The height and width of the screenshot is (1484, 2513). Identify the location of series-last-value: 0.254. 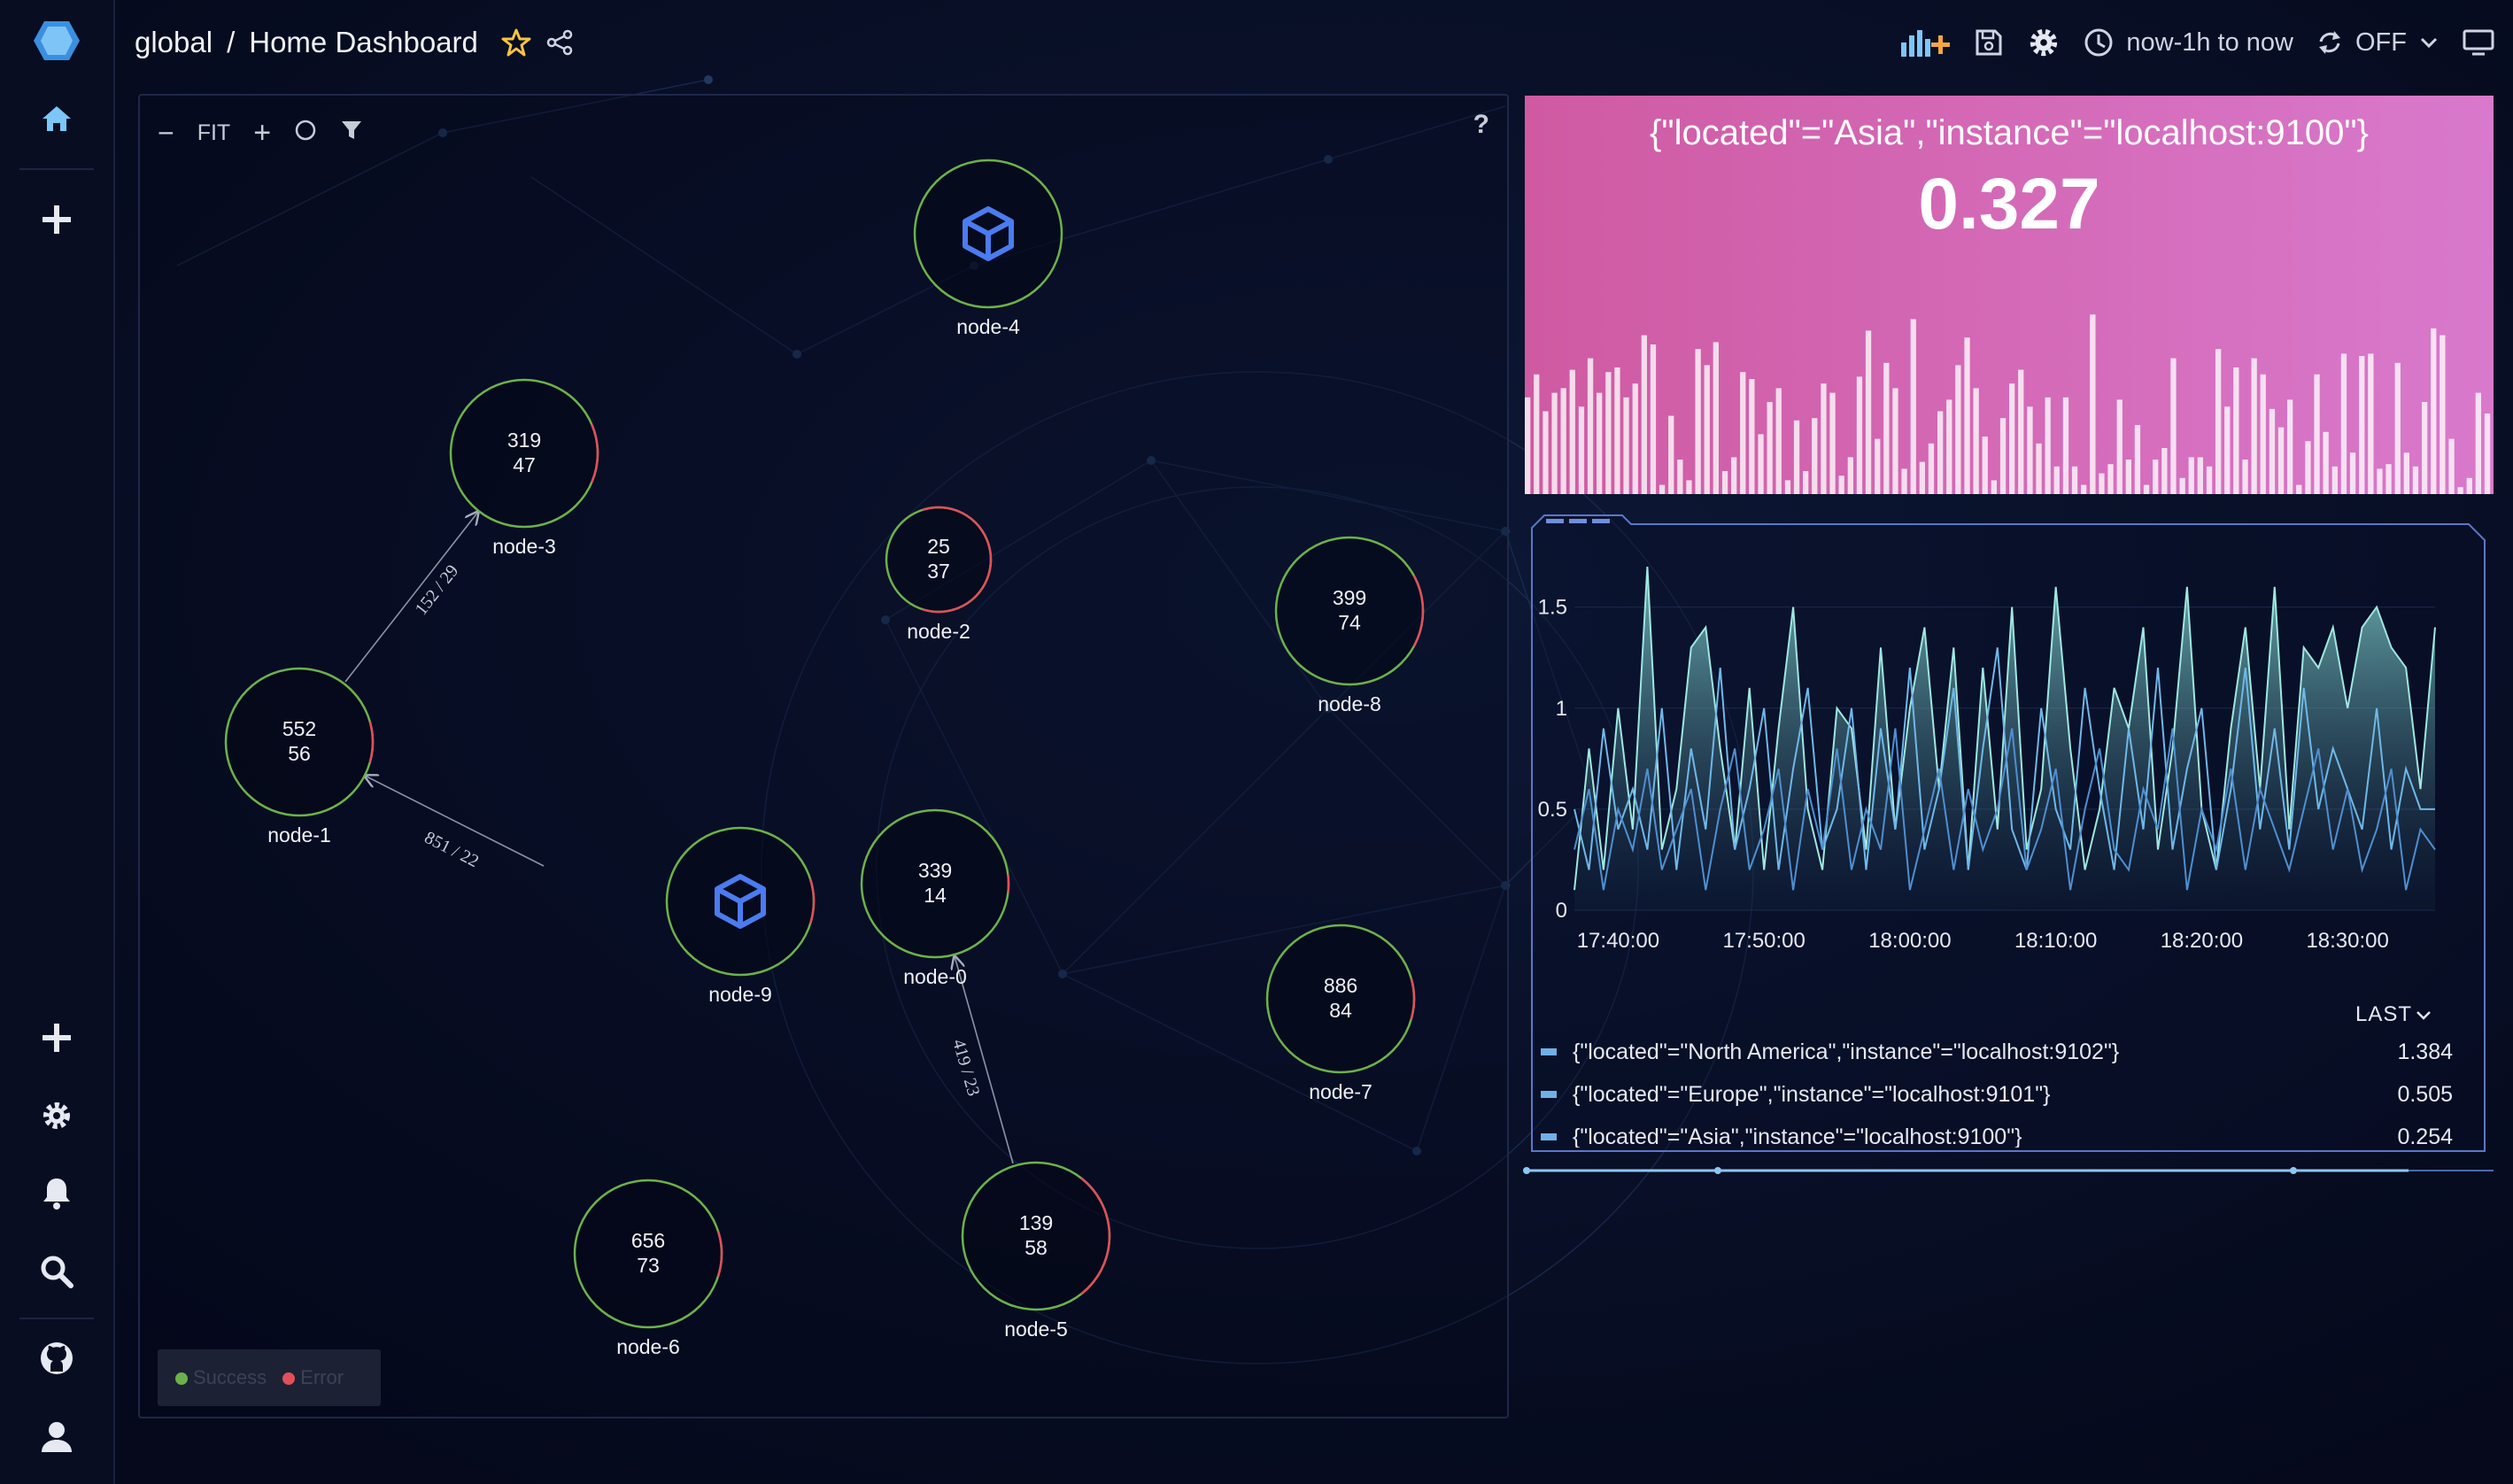
(2425, 1136).